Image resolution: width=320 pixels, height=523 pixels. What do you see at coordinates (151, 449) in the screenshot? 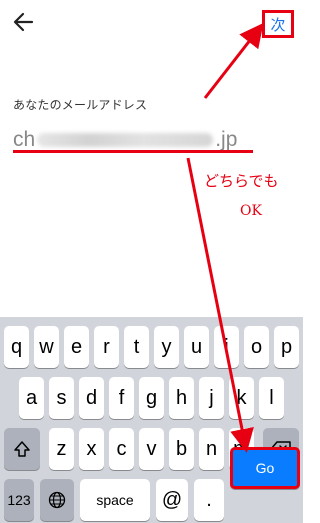
I see `key-v: v` at bounding box center [151, 449].